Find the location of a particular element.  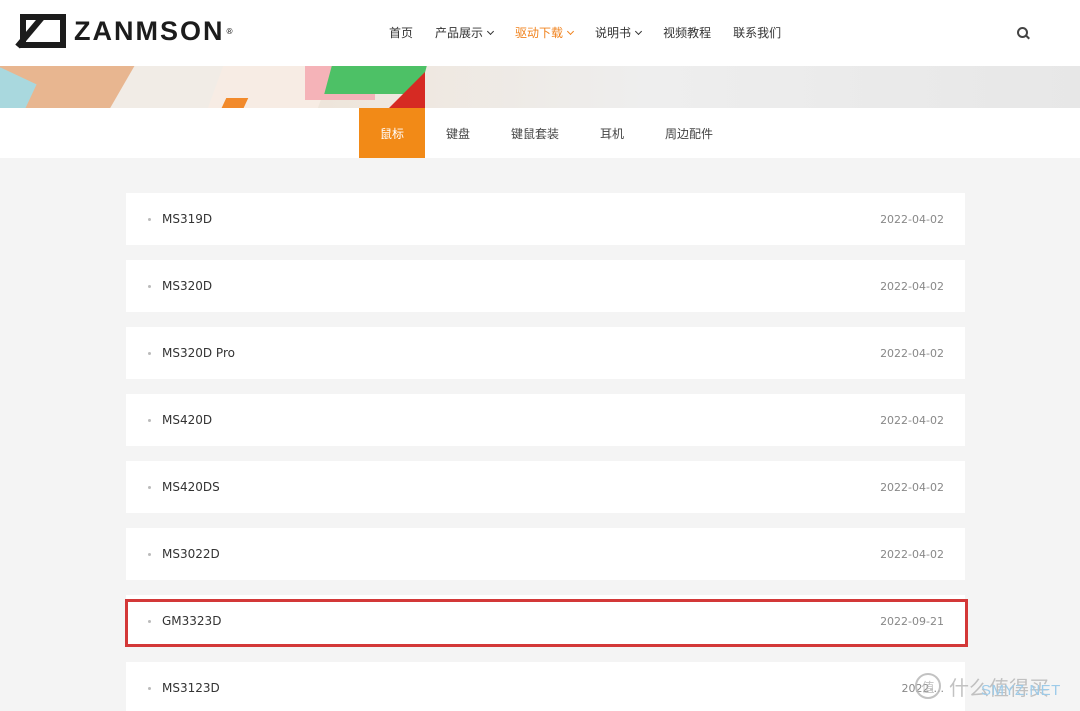

item-name: MS3022D is located at coordinates (191, 554).